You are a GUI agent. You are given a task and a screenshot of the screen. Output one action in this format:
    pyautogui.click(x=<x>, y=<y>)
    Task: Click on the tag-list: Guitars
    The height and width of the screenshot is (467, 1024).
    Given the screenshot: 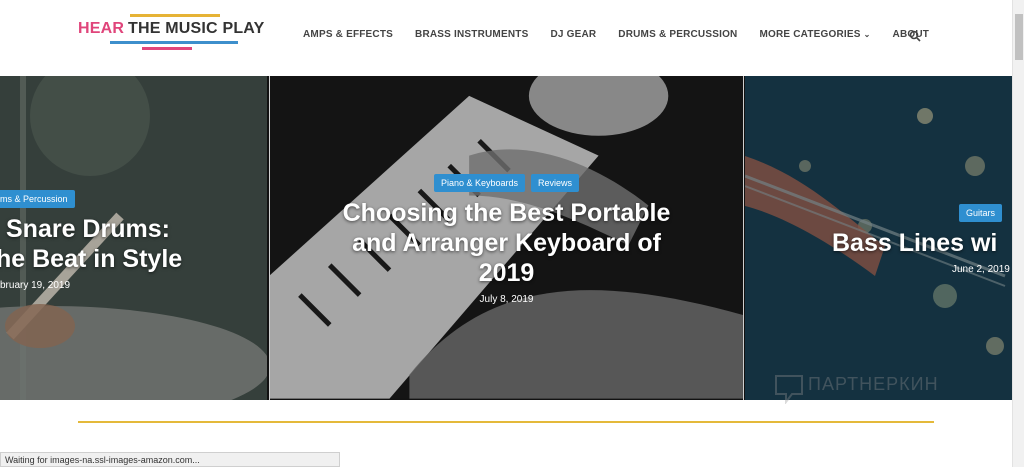 What is the action you would take?
    pyautogui.click(x=878, y=213)
    